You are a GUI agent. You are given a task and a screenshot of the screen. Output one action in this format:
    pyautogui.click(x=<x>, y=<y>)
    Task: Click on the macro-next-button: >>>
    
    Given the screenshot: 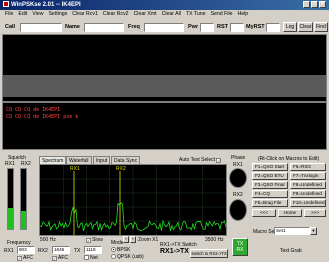 What is the action you would take?
    pyautogui.click(x=315, y=213)
    